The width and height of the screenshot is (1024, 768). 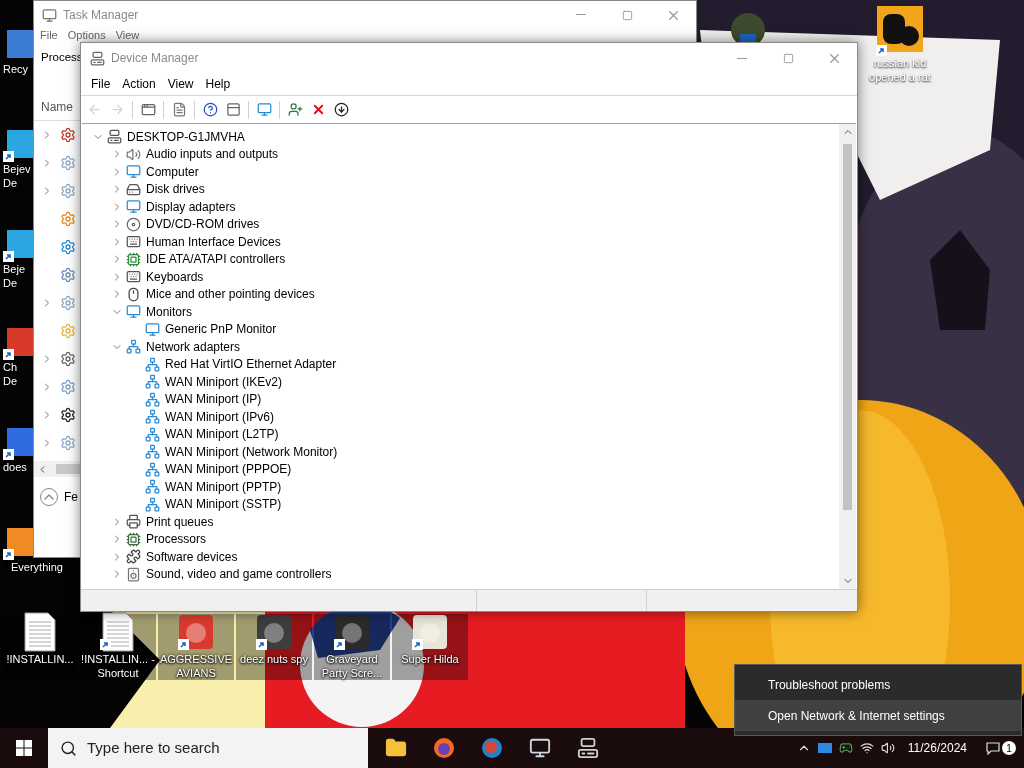 What do you see at coordinates (216, 259) in the screenshot?
I see `tree-item: IDE ATA/ATAPI controllers` at bounding box center [216, 259].